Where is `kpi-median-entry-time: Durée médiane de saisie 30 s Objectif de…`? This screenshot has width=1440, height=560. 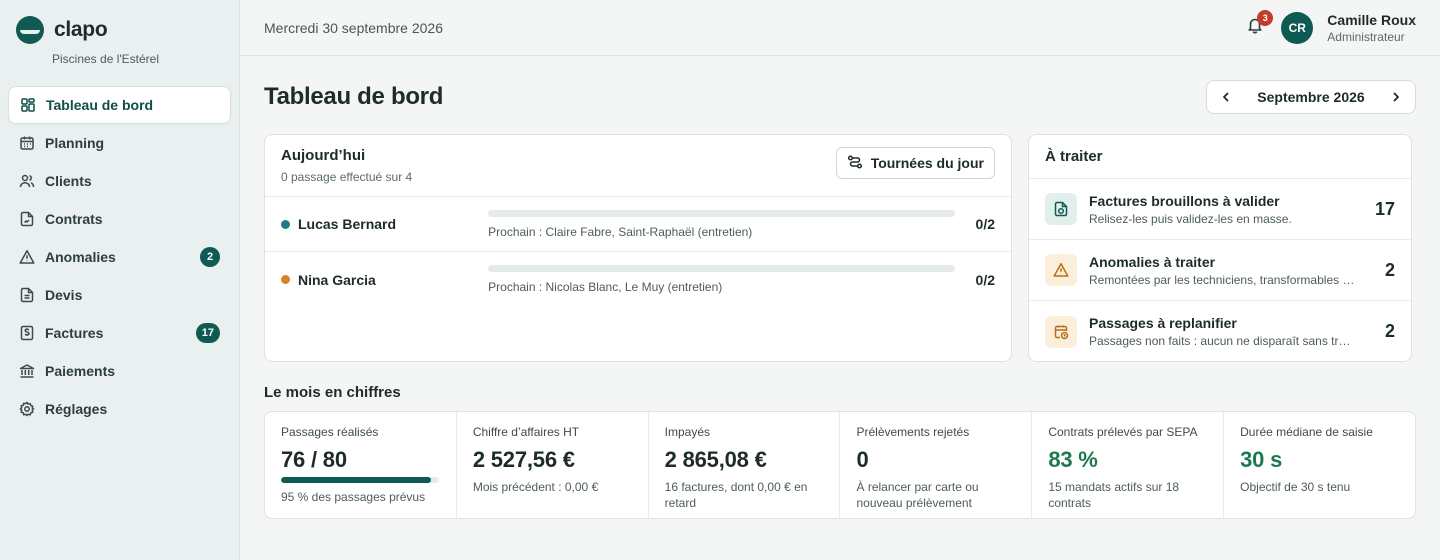
kpi-median-entry-time: Durée médiane de saisie 30 s Objectif de… is located at coordinates (1319, 465).